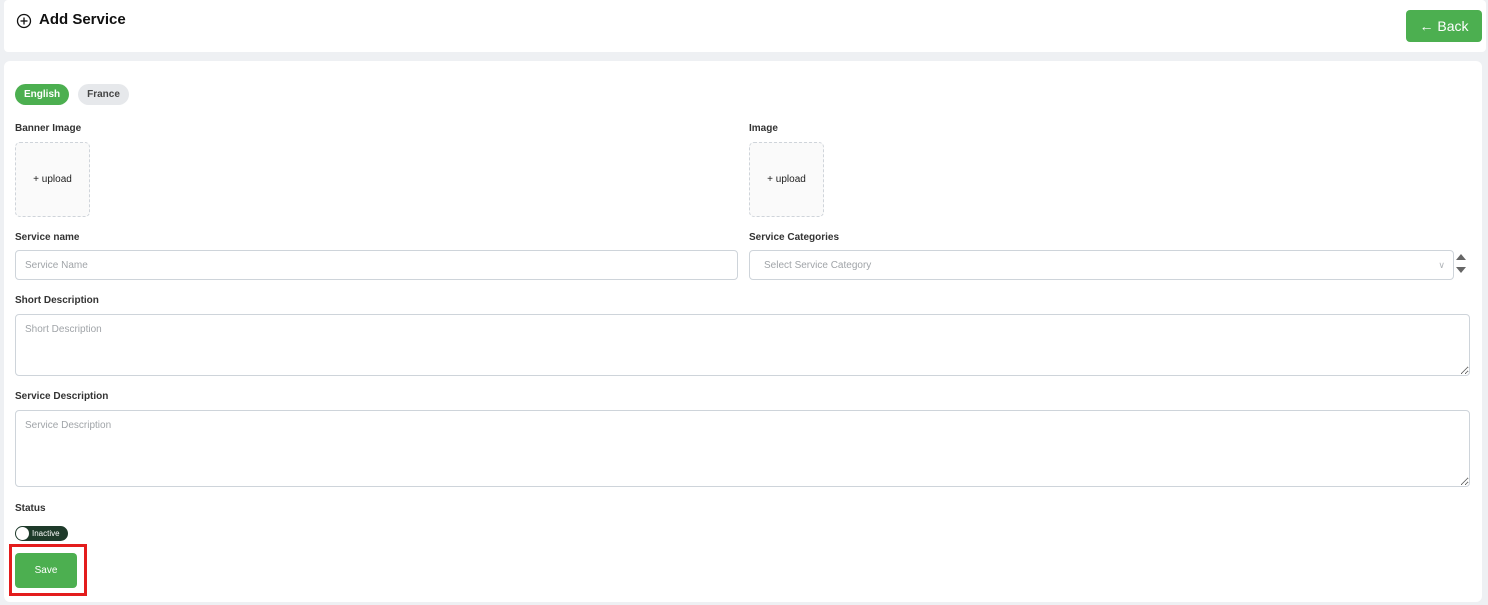  Describe the element at coordinates (818, 265) in the screenshot. I see `service-category-placeholder: Select Service Category` at that location.